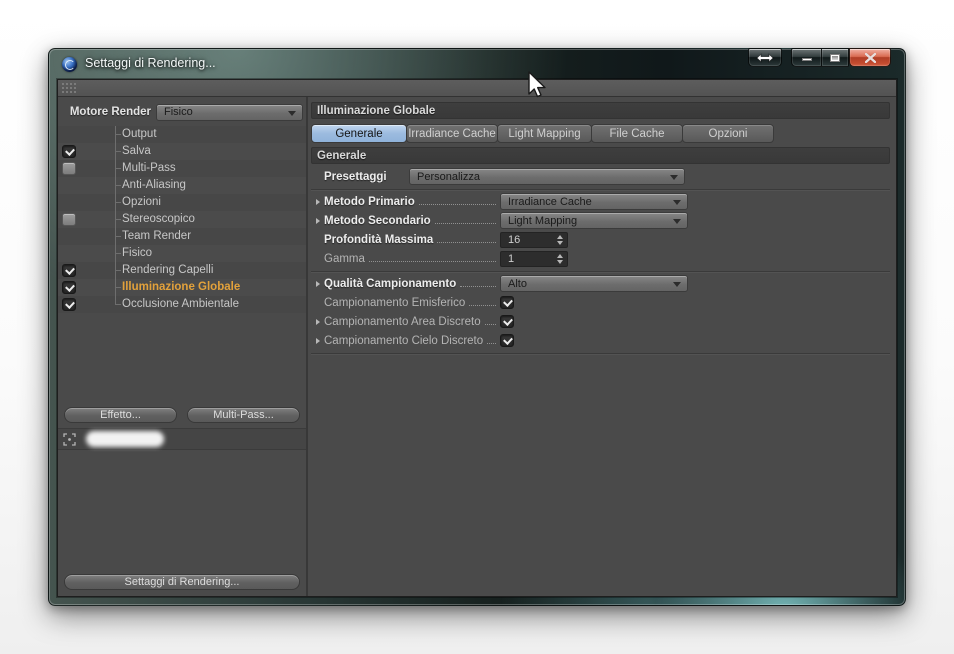  I want to click on target-brackets-icon, so click(69, 439).